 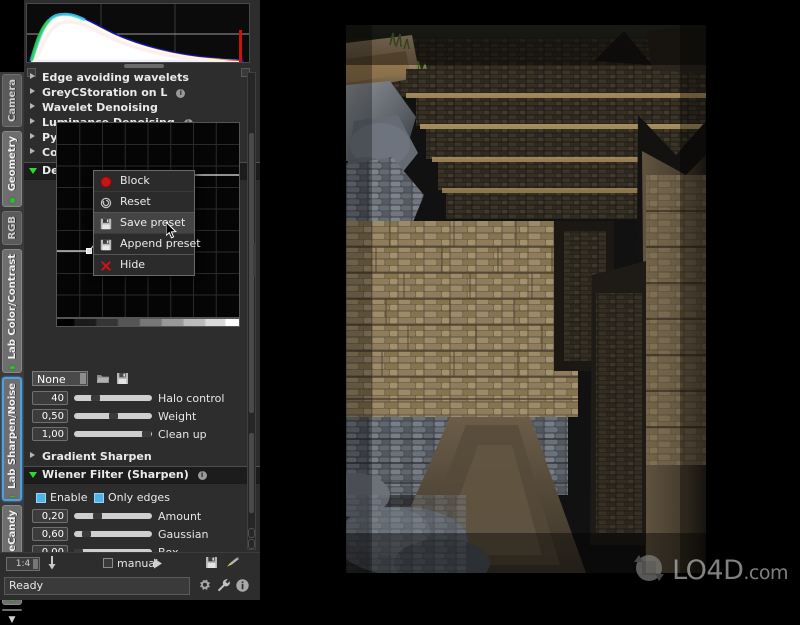 I want to click on sidebar-item-indy: indy, so click(x=12, y=610).